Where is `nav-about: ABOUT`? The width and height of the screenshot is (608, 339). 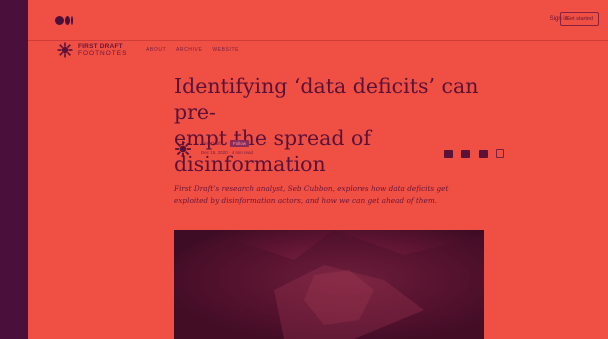
nav-about: ABOUT is located at coordinates (156, 50).